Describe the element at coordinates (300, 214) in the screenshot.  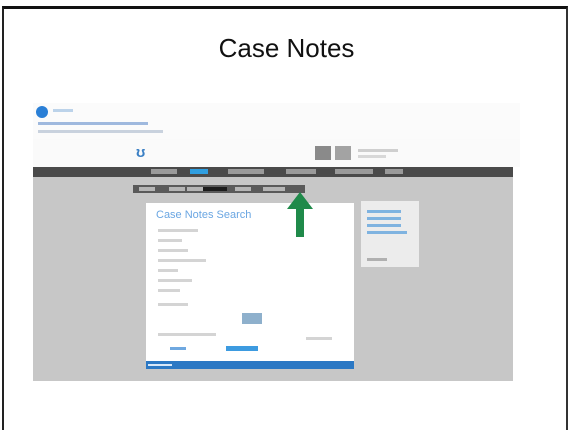
I see `arrow-up-icon` at that location.